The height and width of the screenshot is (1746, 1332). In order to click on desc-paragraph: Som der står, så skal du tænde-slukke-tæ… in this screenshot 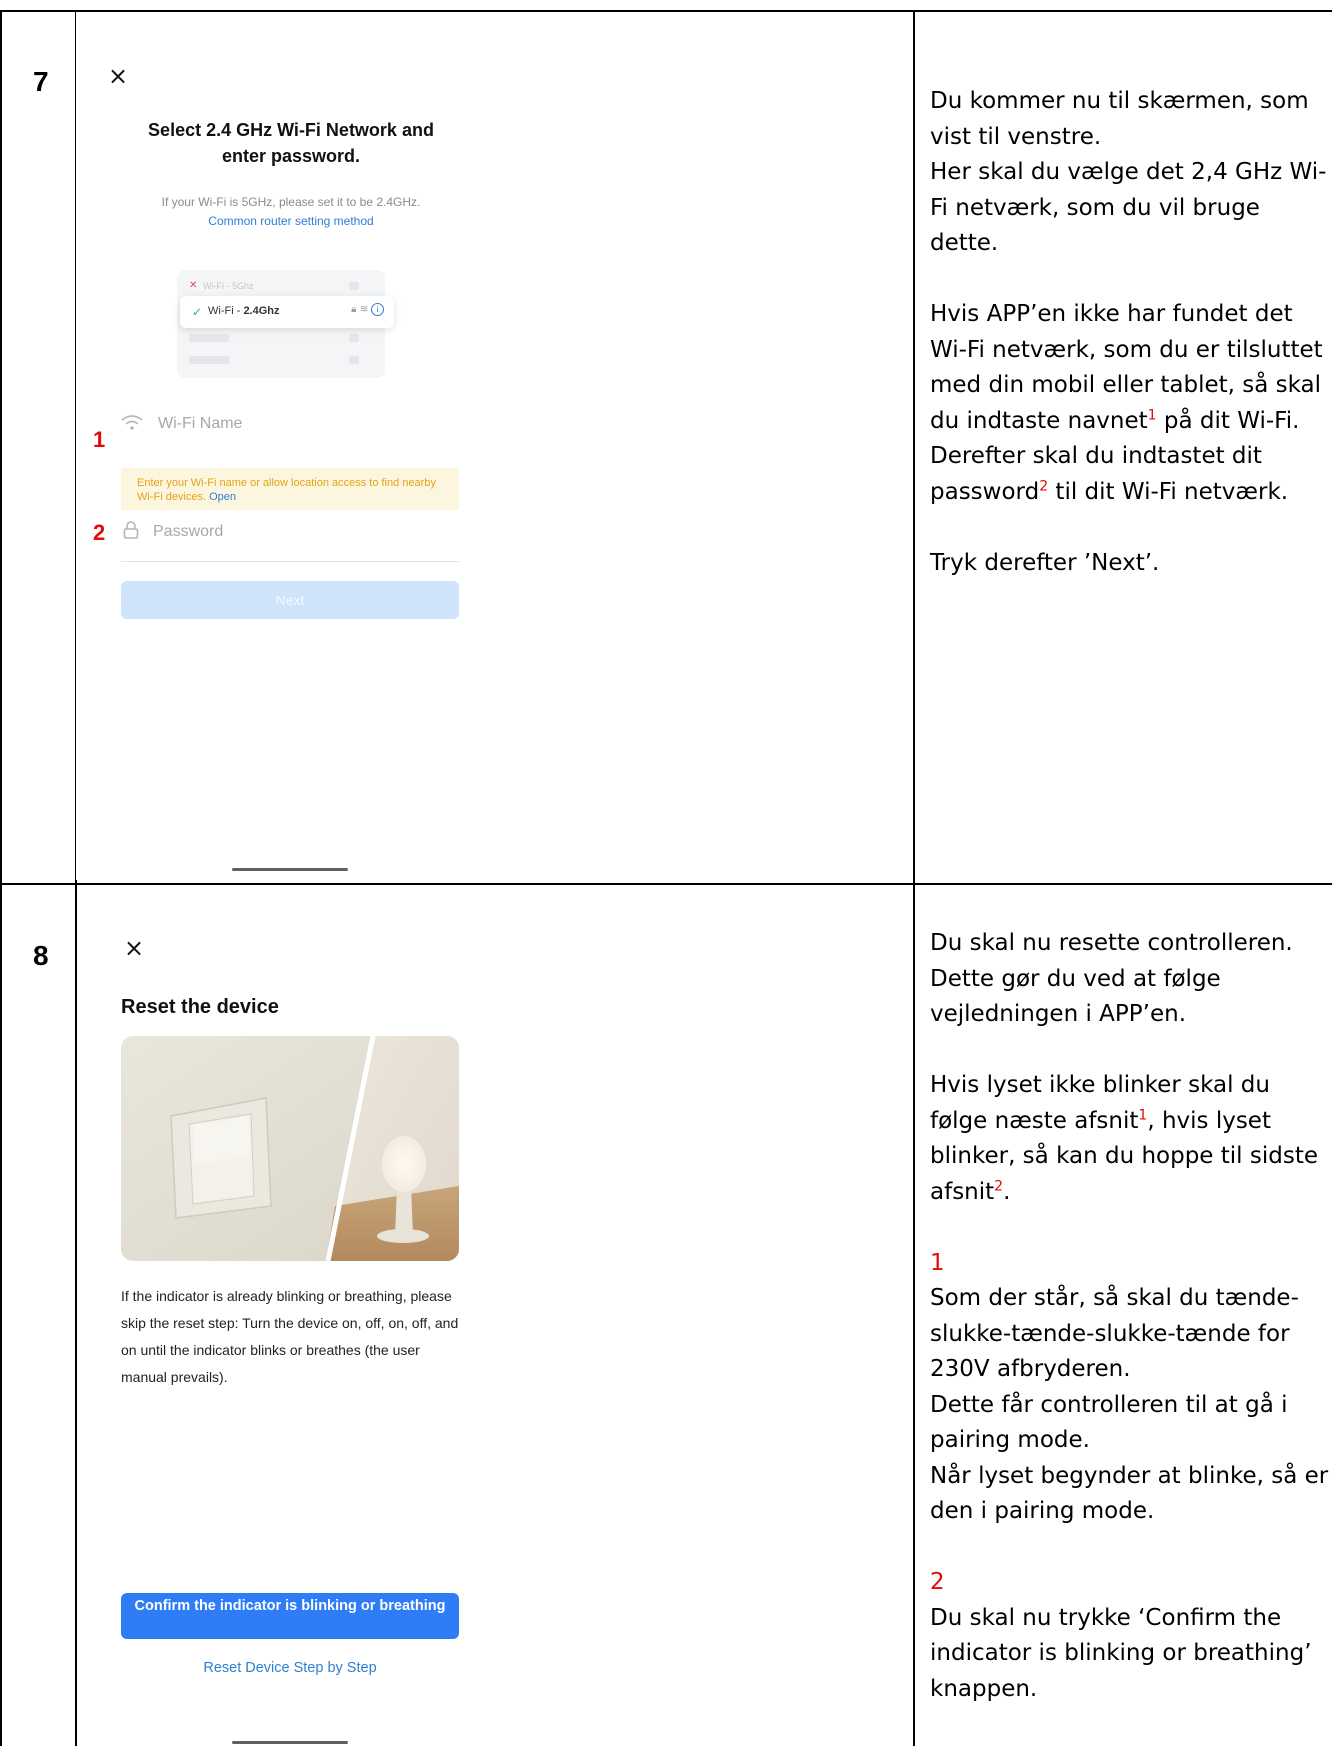, I will do `click(1114, 1333)`.